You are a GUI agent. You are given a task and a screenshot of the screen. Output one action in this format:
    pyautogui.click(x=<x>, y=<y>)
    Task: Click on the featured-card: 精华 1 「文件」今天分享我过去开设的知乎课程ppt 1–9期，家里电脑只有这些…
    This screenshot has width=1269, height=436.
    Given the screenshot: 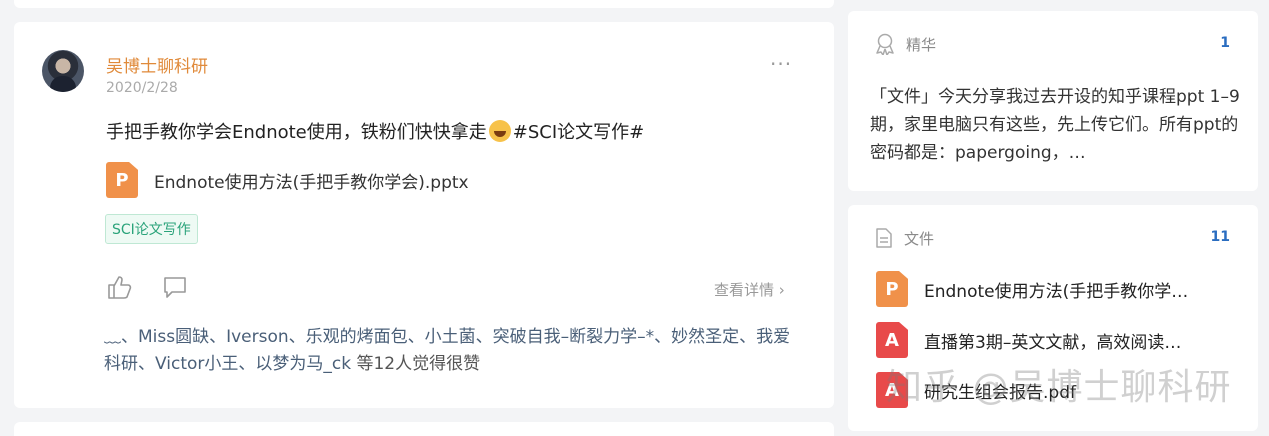 What is the action you would take?
    pyautogui.click(x=1053, y=101)
    